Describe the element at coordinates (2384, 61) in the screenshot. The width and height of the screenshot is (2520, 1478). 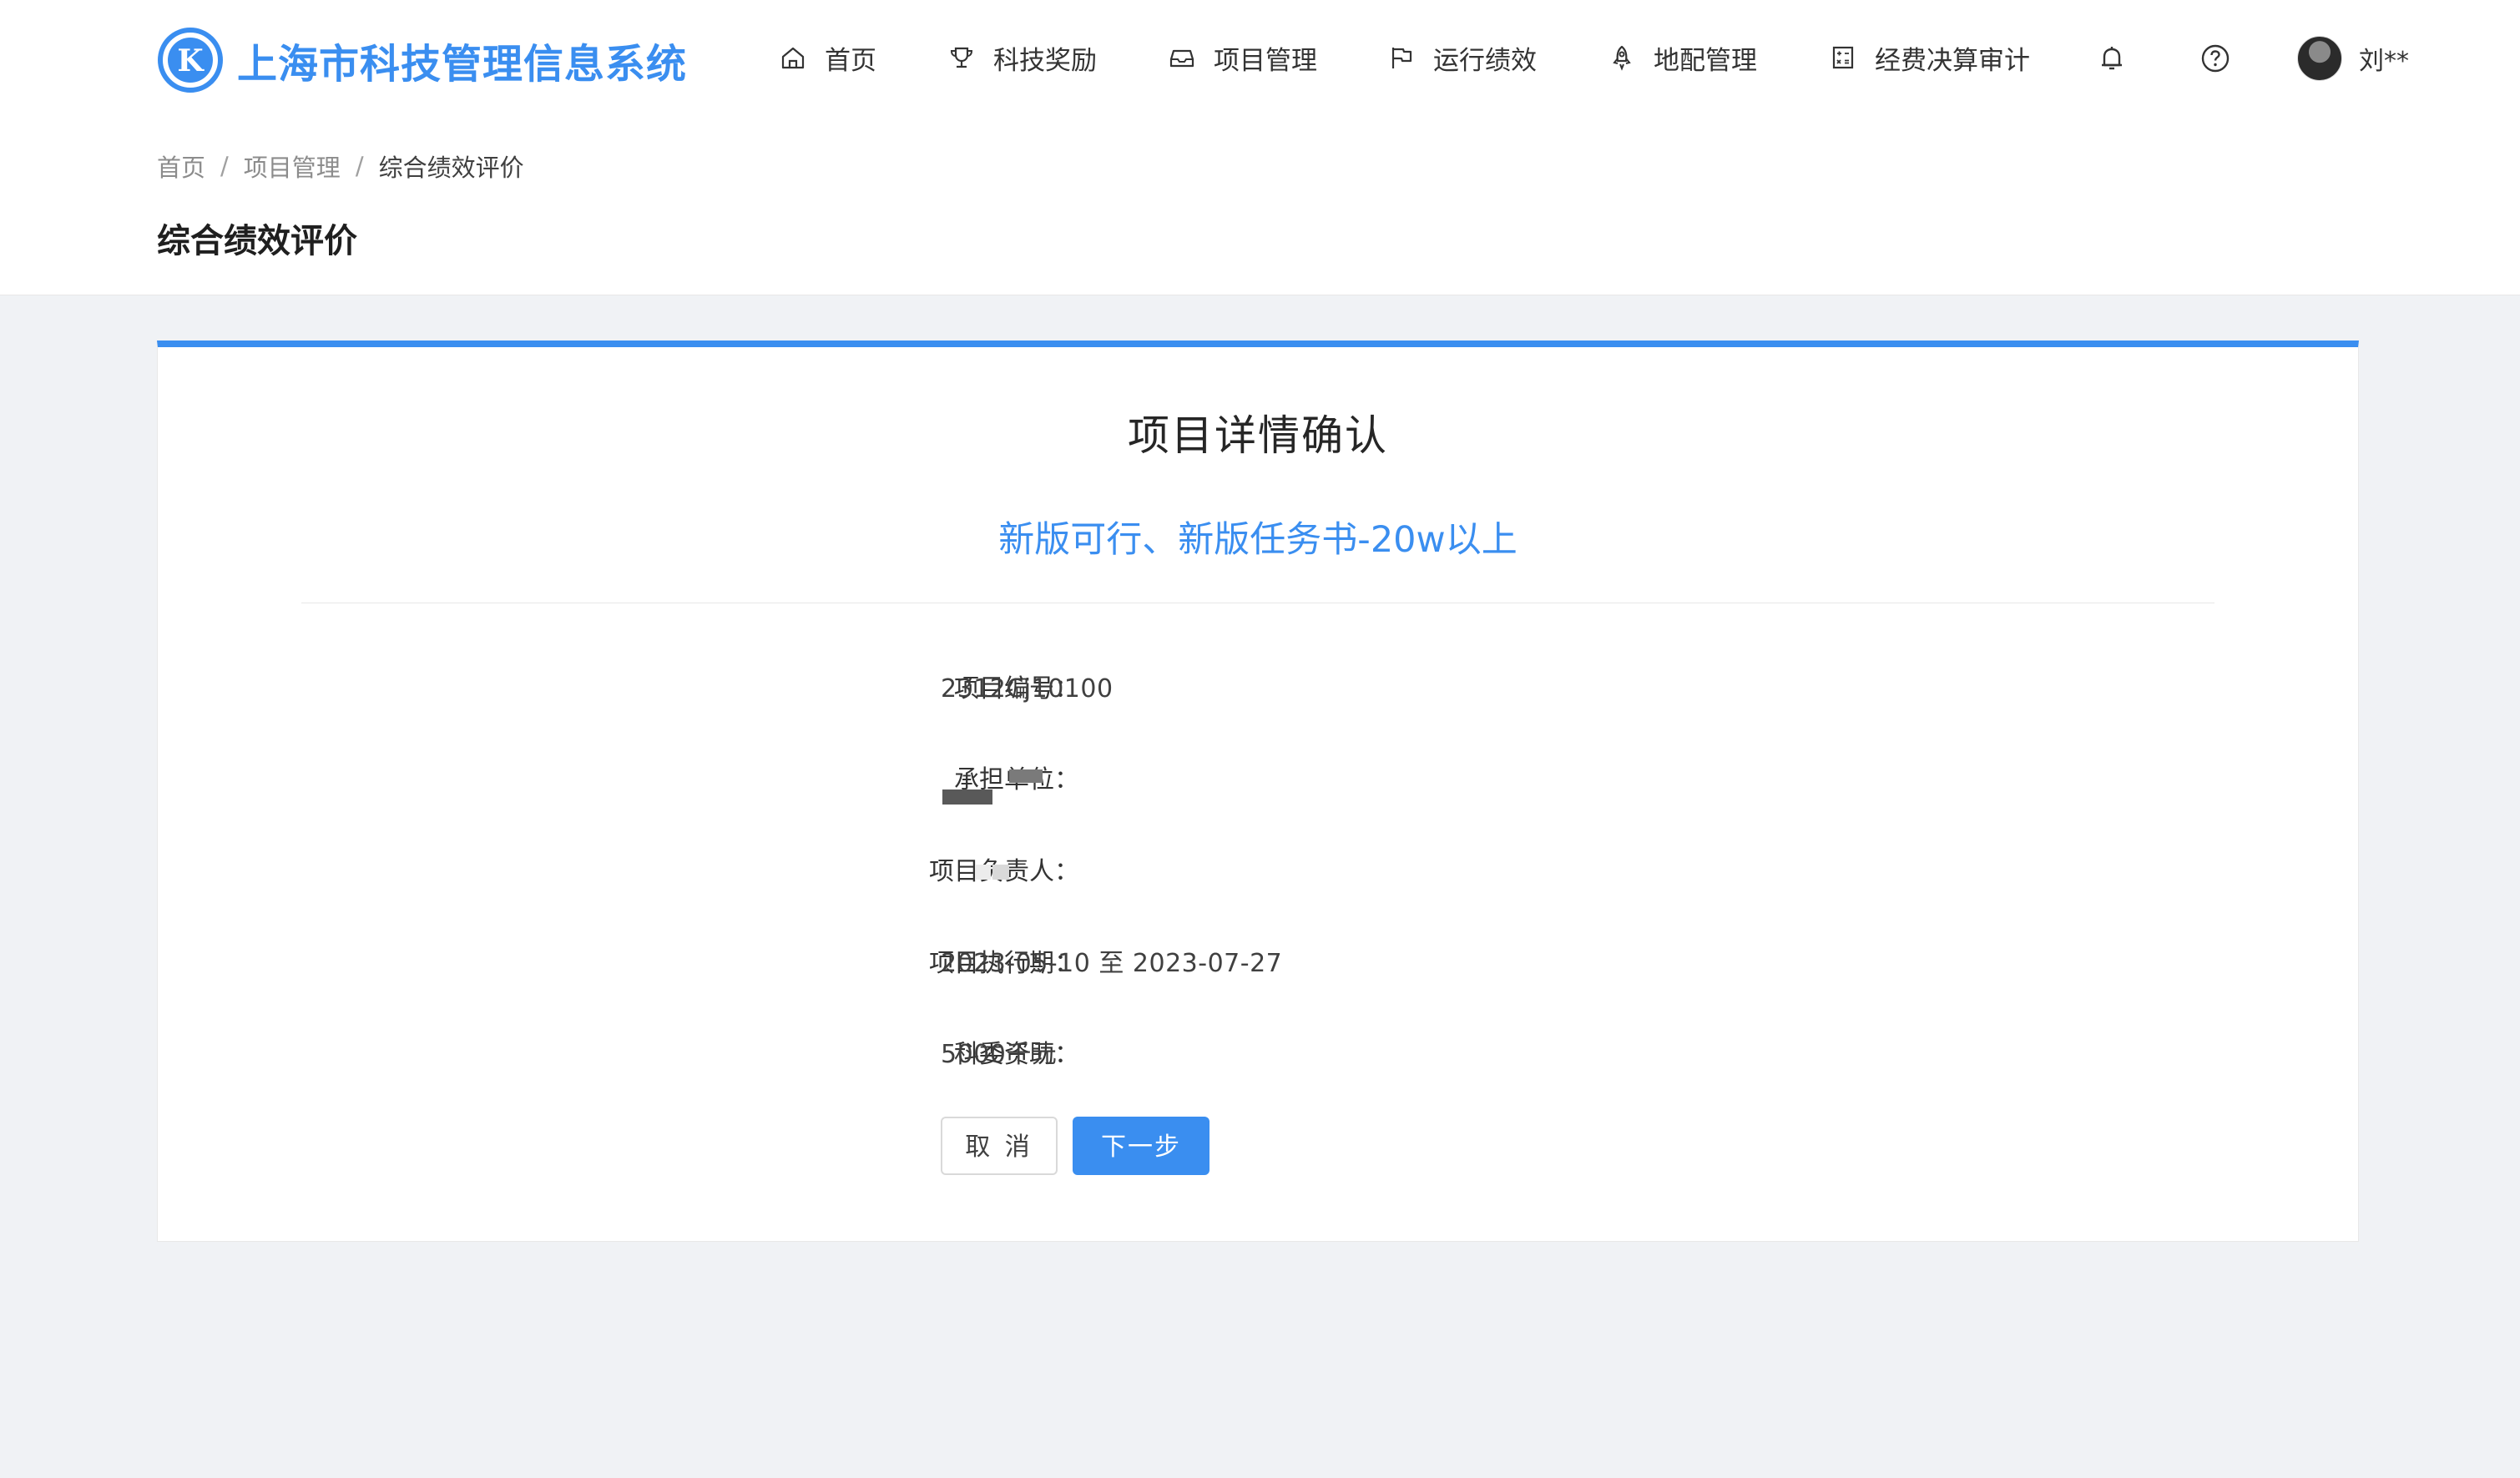
I see `user-name: 刘**` at that location.